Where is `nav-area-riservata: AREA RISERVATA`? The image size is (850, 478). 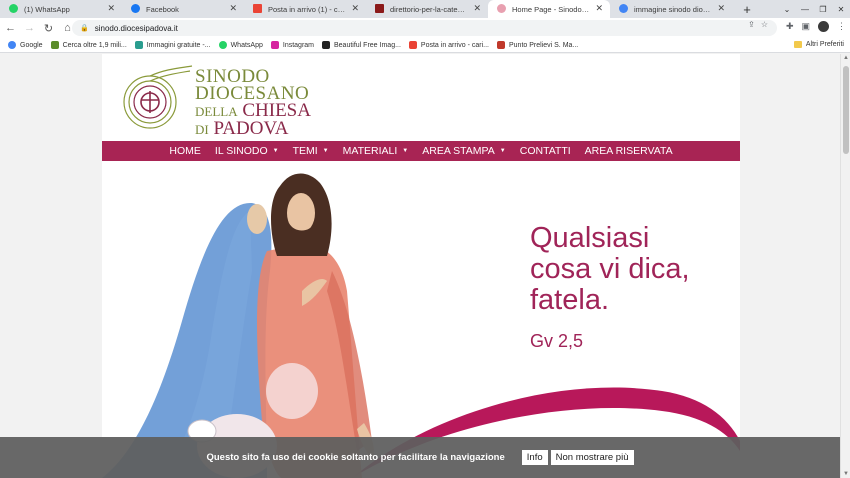
nav-area-riservata: AREA RISERVATA is located at coordinates (629, 151).